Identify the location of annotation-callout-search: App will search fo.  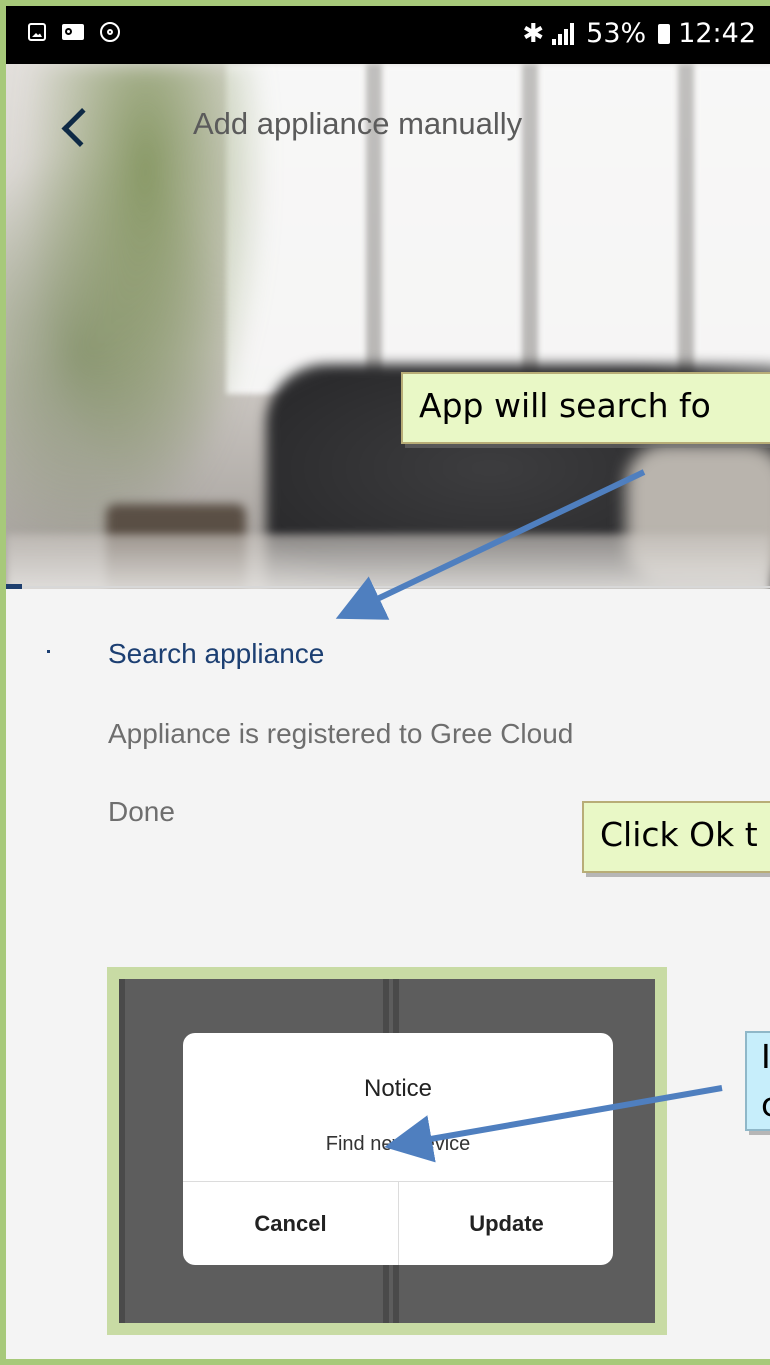
(585, 408).